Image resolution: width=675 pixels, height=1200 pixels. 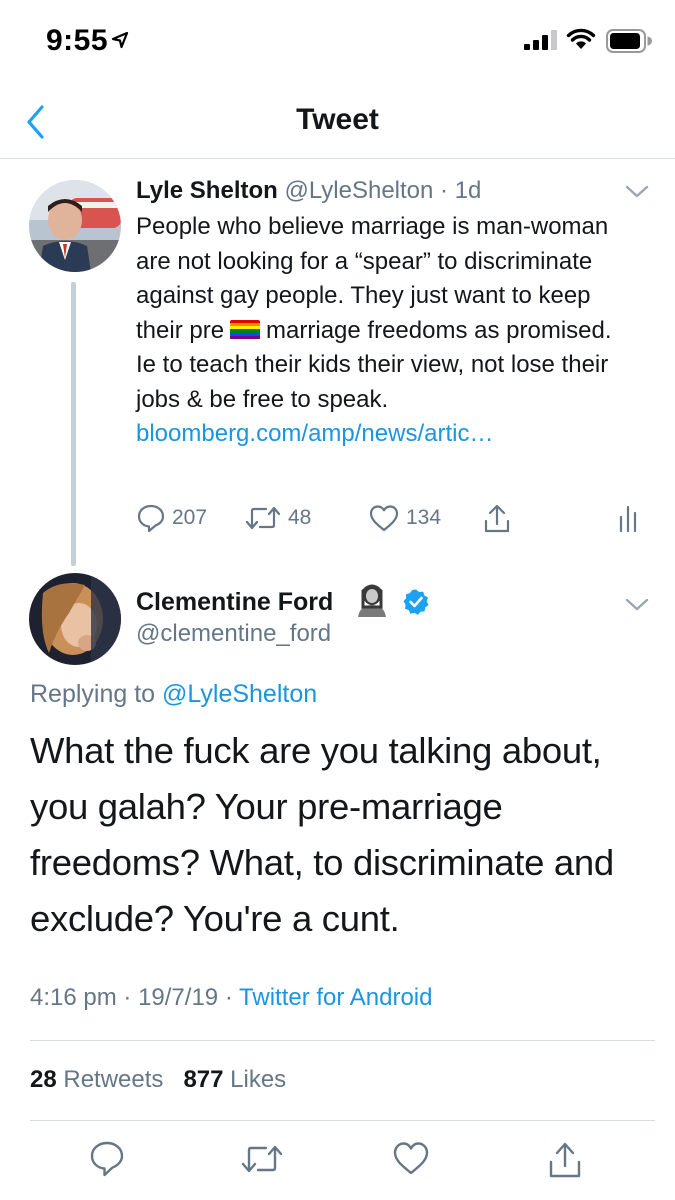 What do you see at coordinates (73, 997) in the screenshot?
I see `tweet-time: 4:16 pm` at bounding box center [73, 997].